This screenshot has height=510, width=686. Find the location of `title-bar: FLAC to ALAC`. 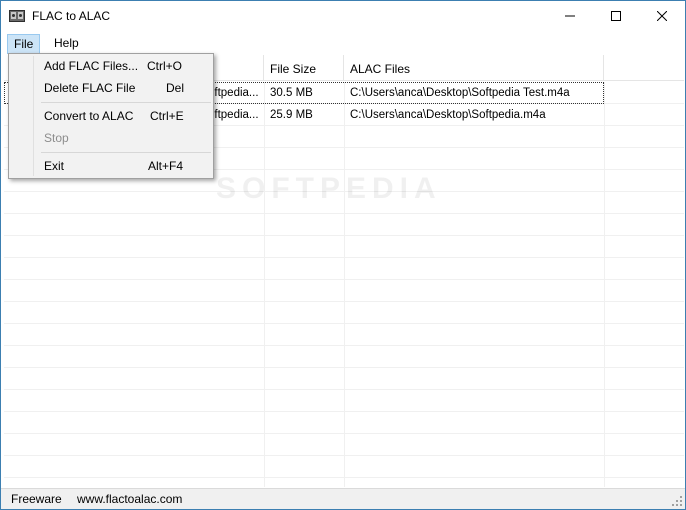

title-bar: FLAC to ALAC is located at coordinates (343, 16).